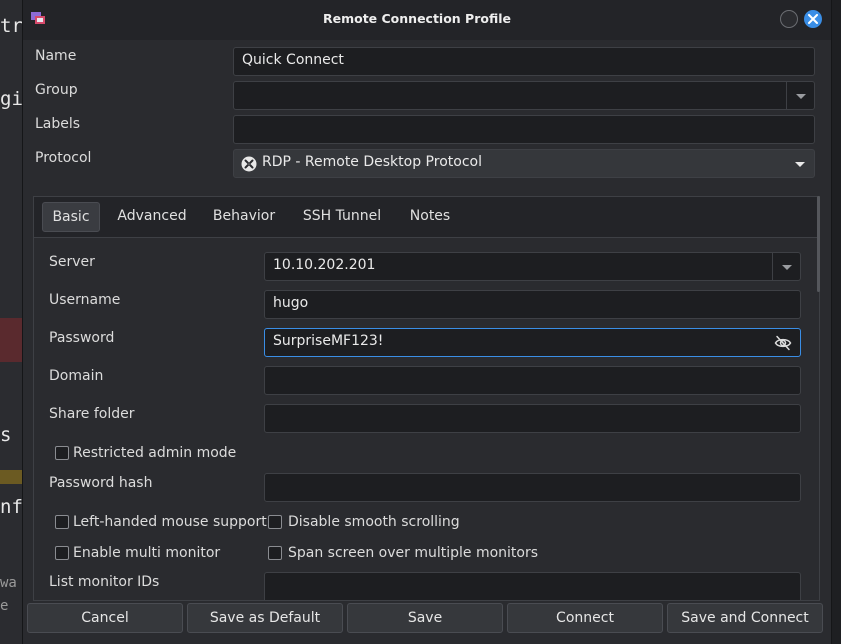 The height and width of the screenshot is (644, 841). I want to click on server-dropdown-button, so click(786, 266).